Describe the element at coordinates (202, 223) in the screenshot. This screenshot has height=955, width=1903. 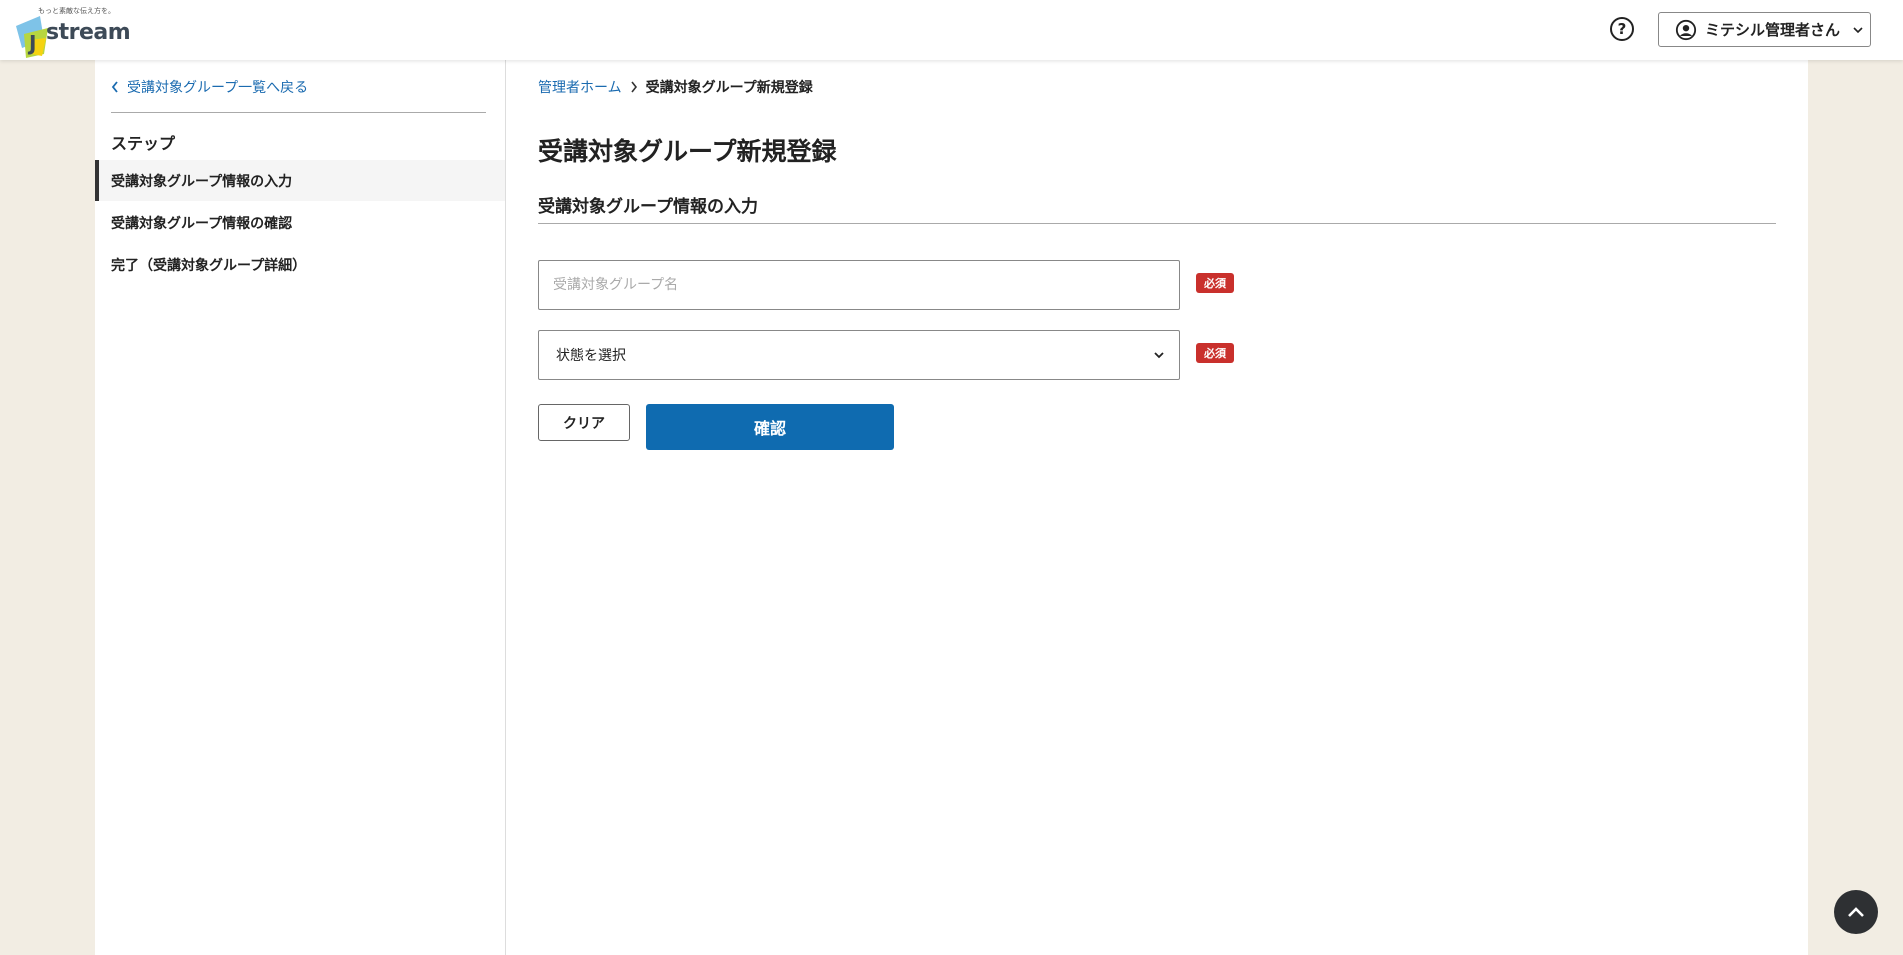
I see `step-label: 受講対象グループ情報の確認` at that location.